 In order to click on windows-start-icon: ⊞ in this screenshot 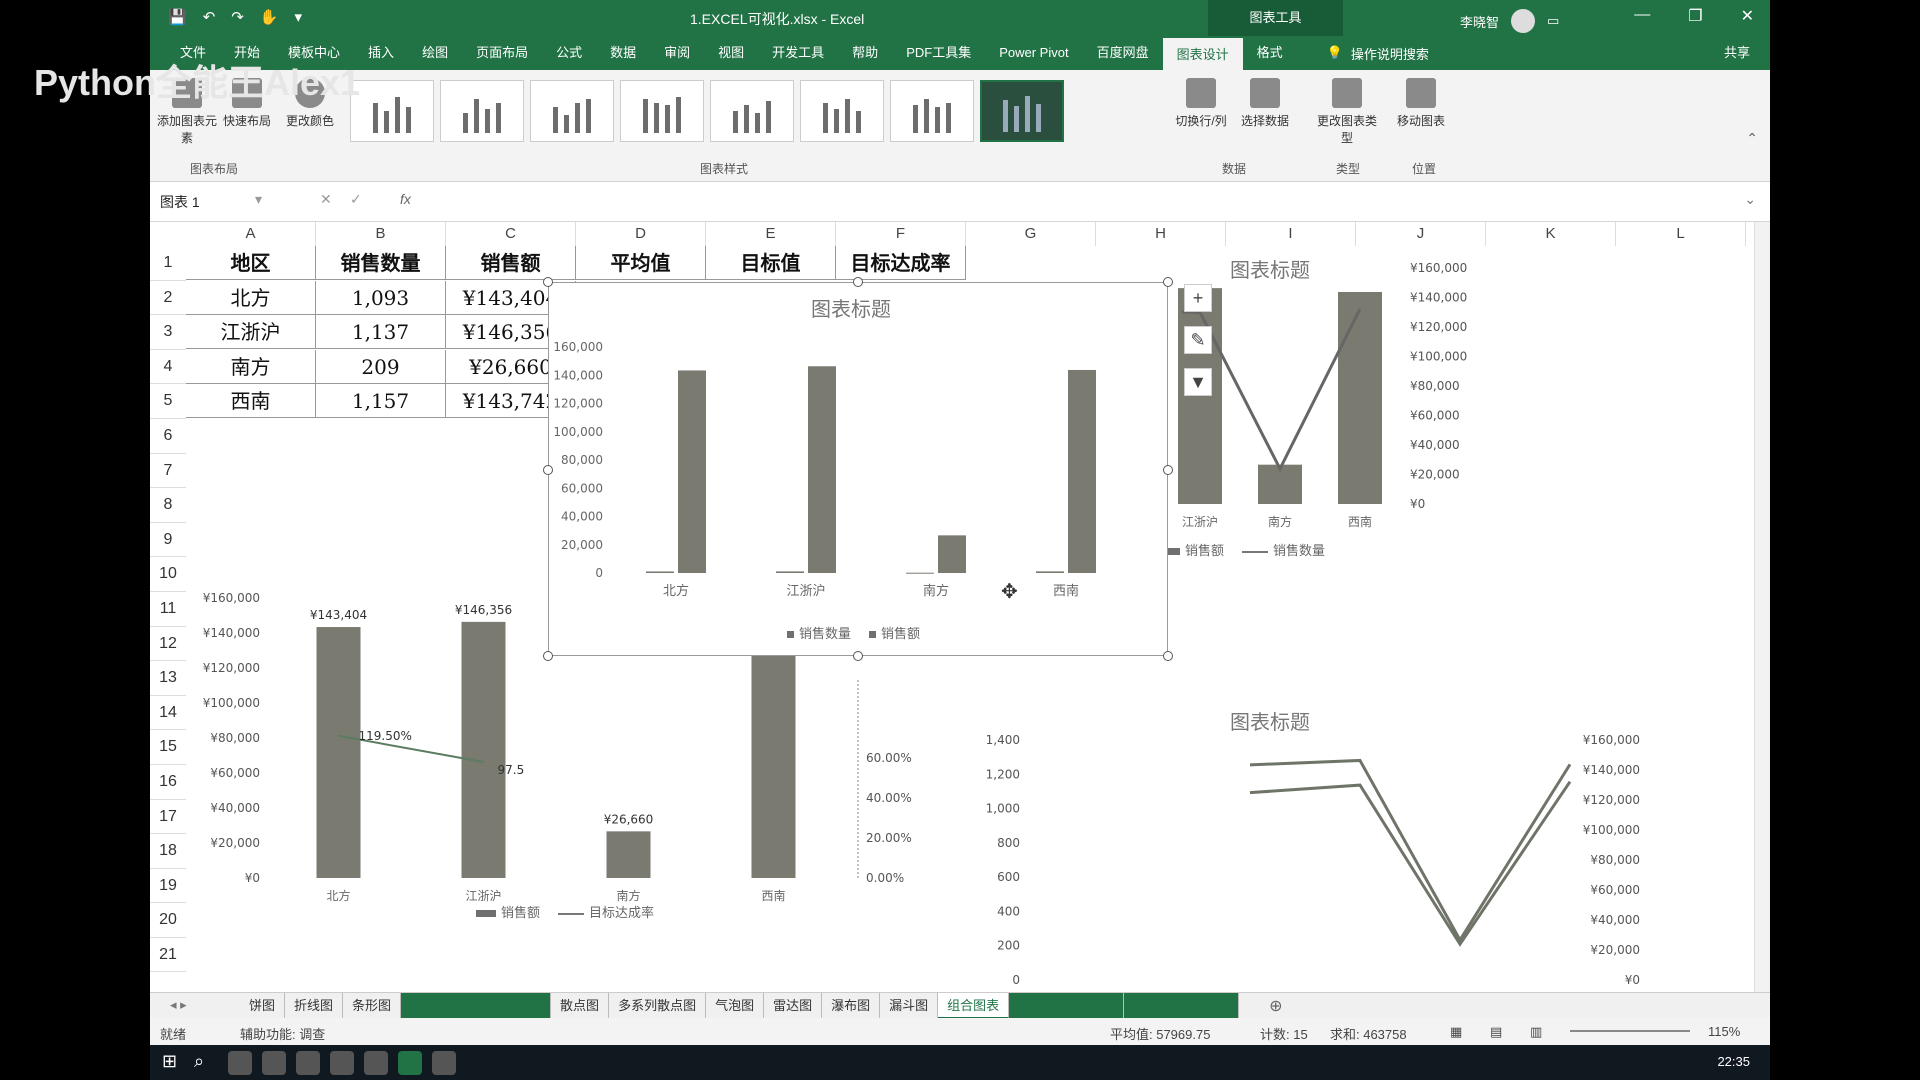, I will do `click(169, 1061)`.